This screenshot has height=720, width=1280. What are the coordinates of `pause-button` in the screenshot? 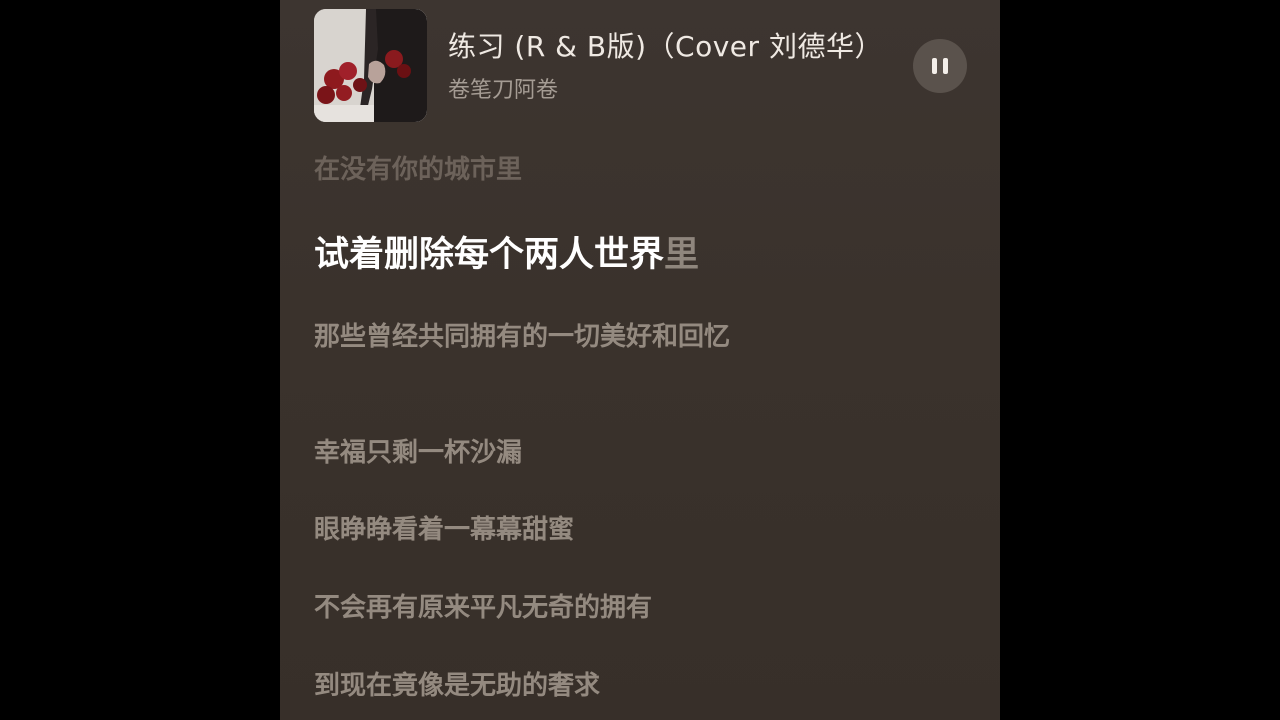 It's located at (940, 66).